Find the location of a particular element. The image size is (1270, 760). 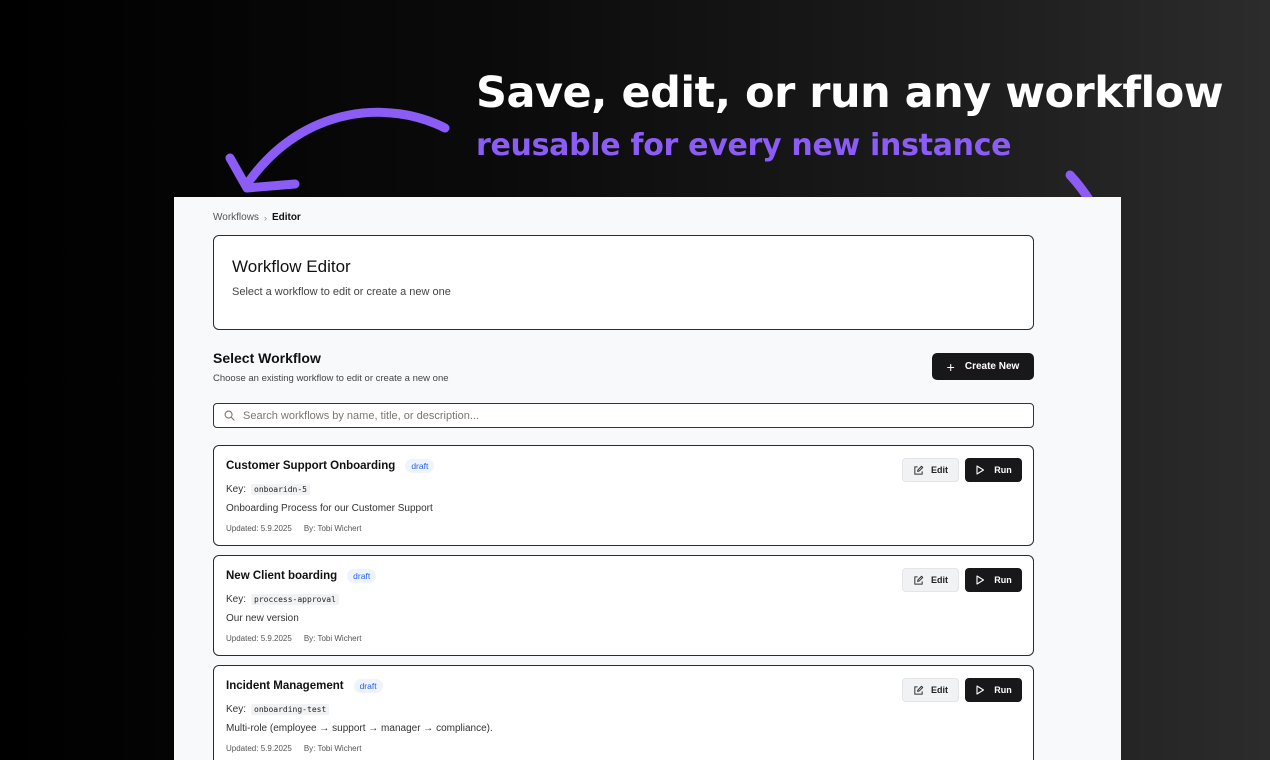

create-new-button: + Create New is located at coordinates (983, 366).